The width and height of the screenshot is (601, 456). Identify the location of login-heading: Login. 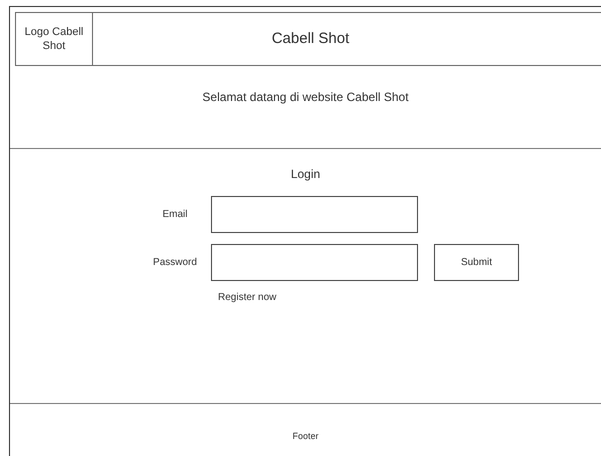
(305, 174).